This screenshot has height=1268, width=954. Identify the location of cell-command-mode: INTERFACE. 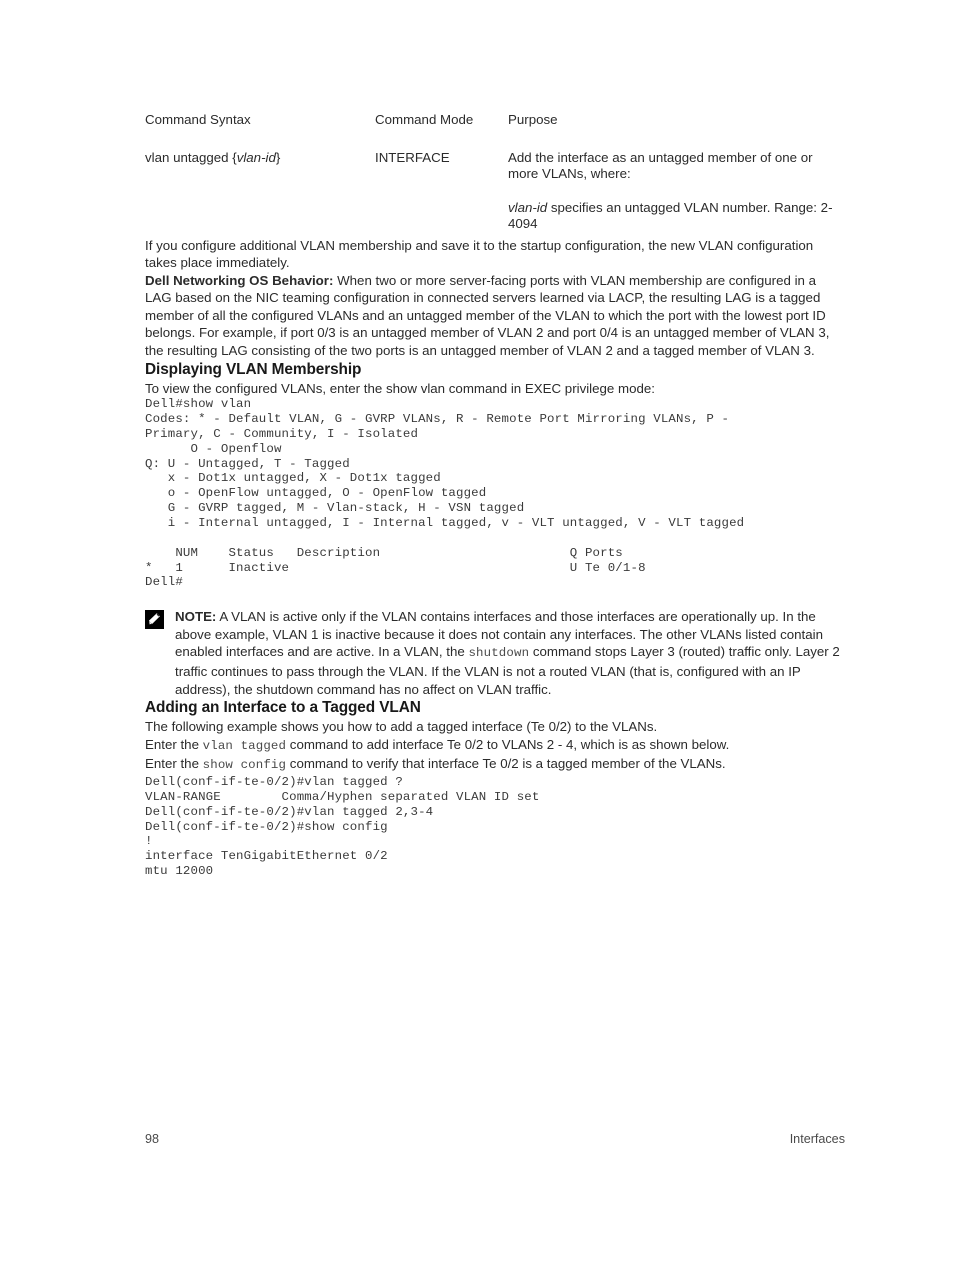
(412, 157).